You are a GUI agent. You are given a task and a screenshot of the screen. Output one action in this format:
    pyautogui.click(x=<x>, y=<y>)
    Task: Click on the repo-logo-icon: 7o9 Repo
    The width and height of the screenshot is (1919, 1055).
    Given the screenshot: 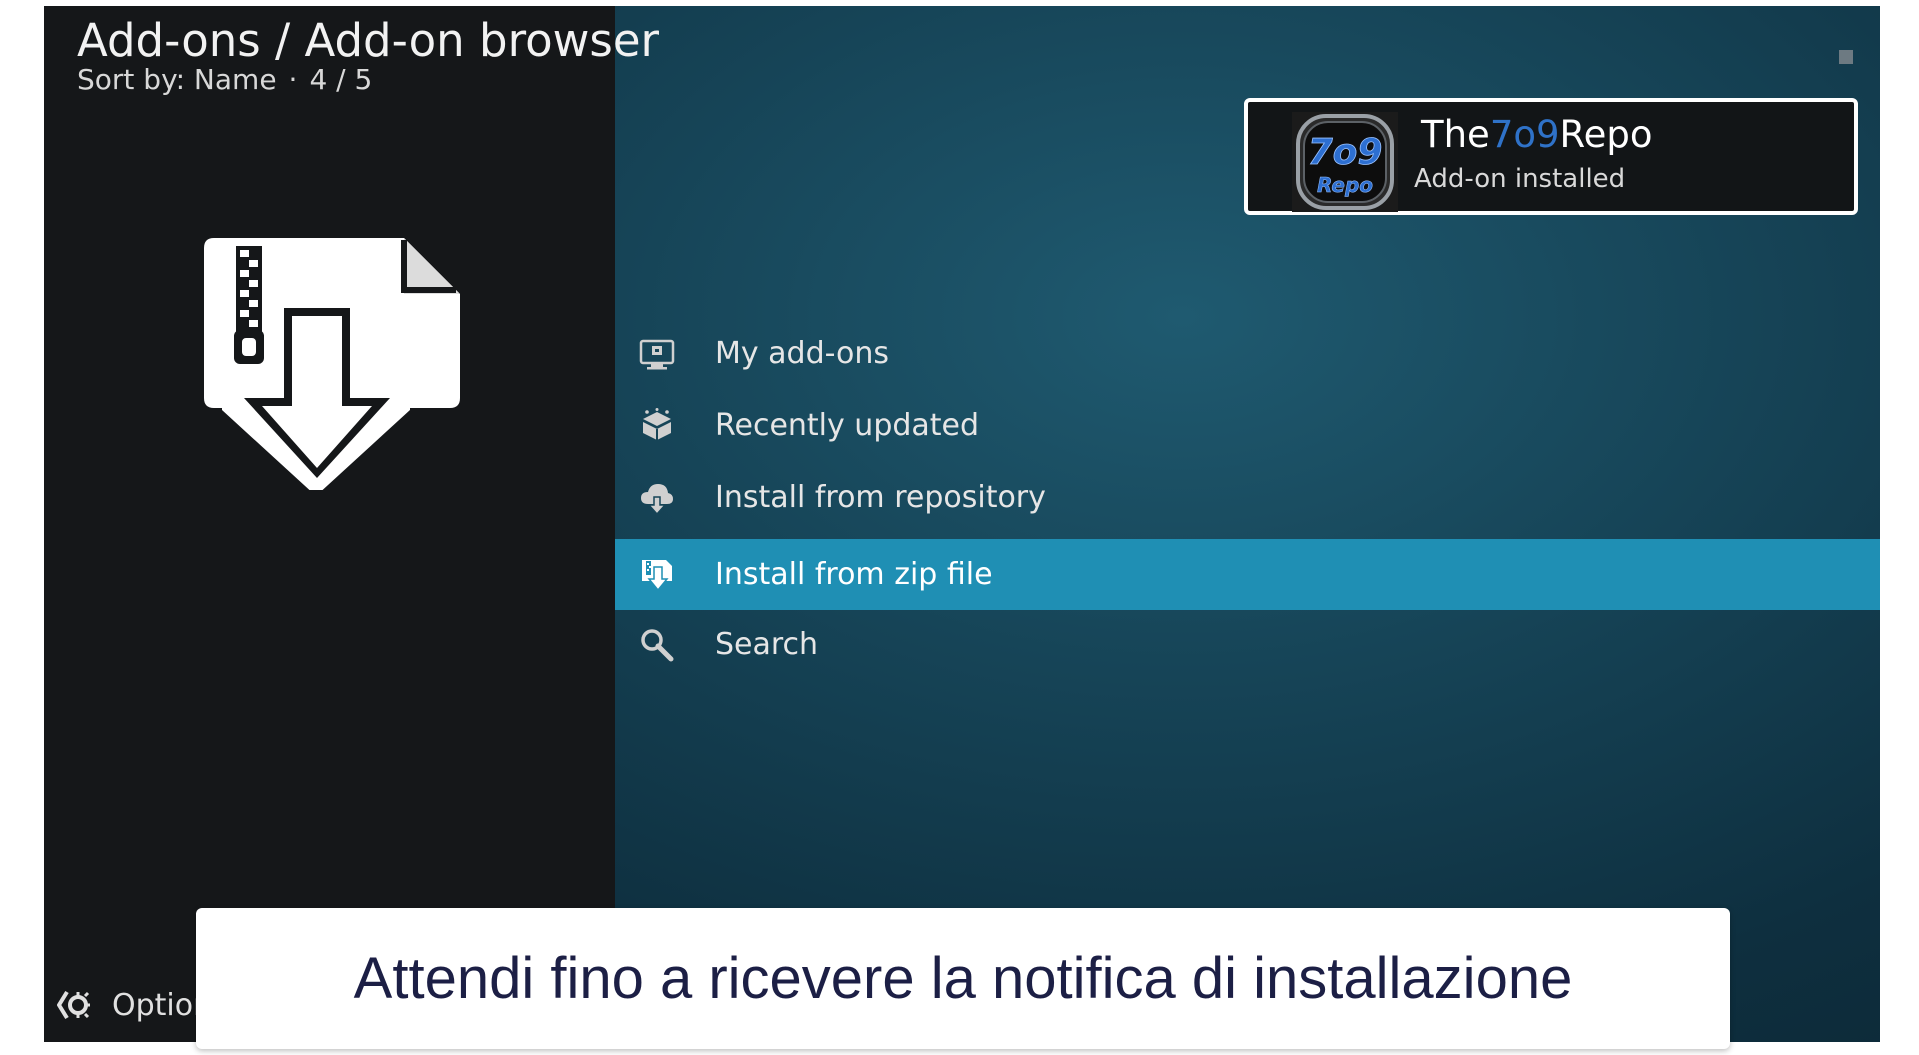 What is the action you would take?
    pyautogui.click(x=1345, y=162)
    